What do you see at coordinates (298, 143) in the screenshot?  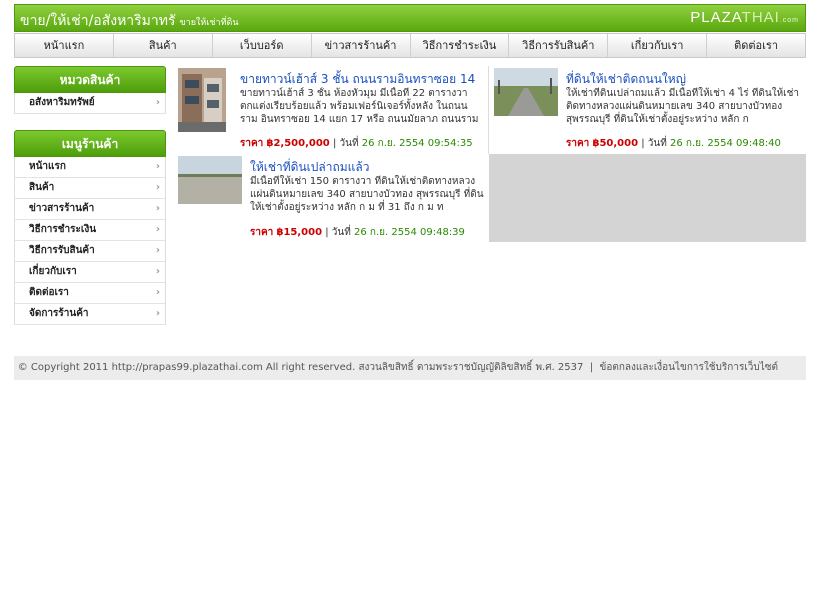 I see `price-value: ฿2,500,000` at bounding box center [298, 143].